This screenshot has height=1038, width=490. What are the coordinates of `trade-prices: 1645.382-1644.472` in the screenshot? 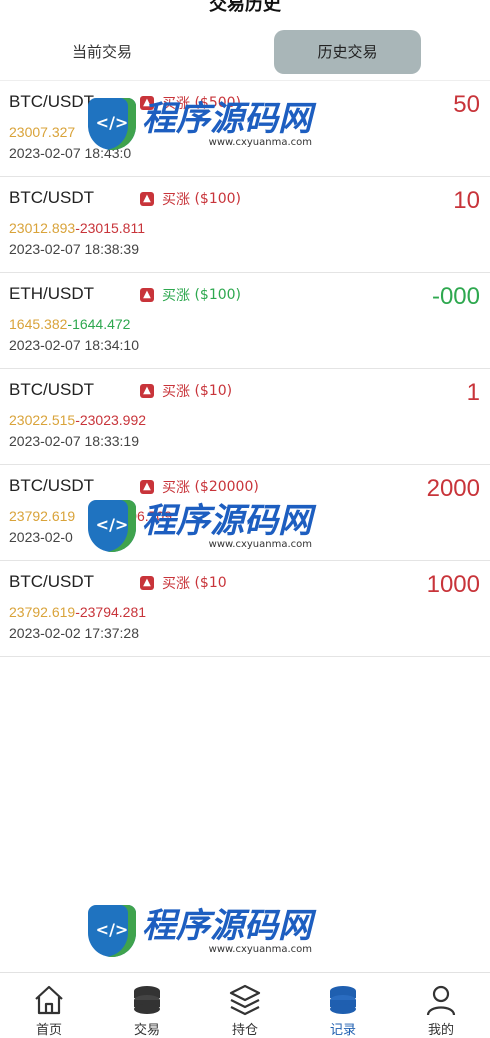 It's located at (69, 324).